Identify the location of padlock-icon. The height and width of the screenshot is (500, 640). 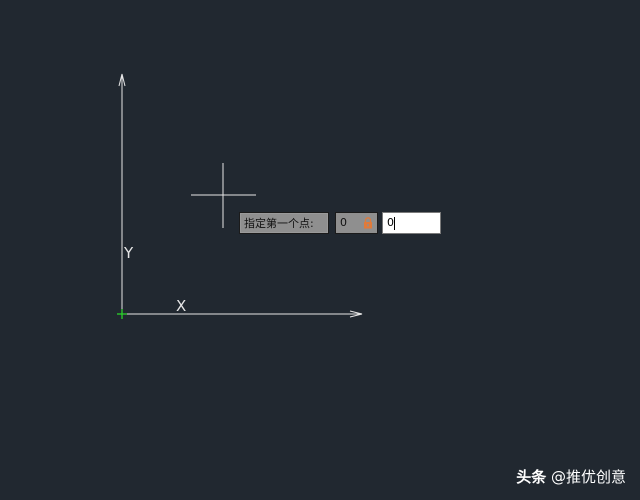
(368, 223).